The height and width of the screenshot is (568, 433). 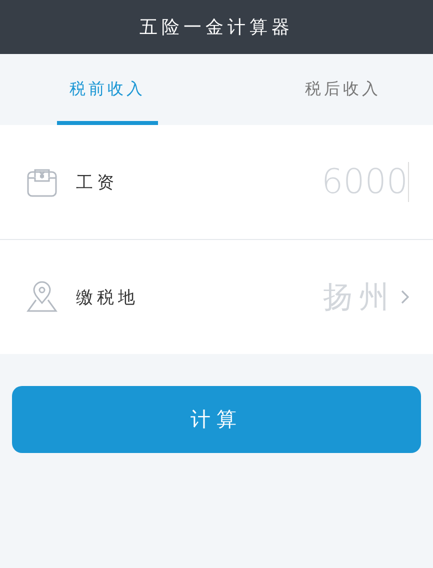 I want to click on location-pin-icon, so click(x=42, y=297).